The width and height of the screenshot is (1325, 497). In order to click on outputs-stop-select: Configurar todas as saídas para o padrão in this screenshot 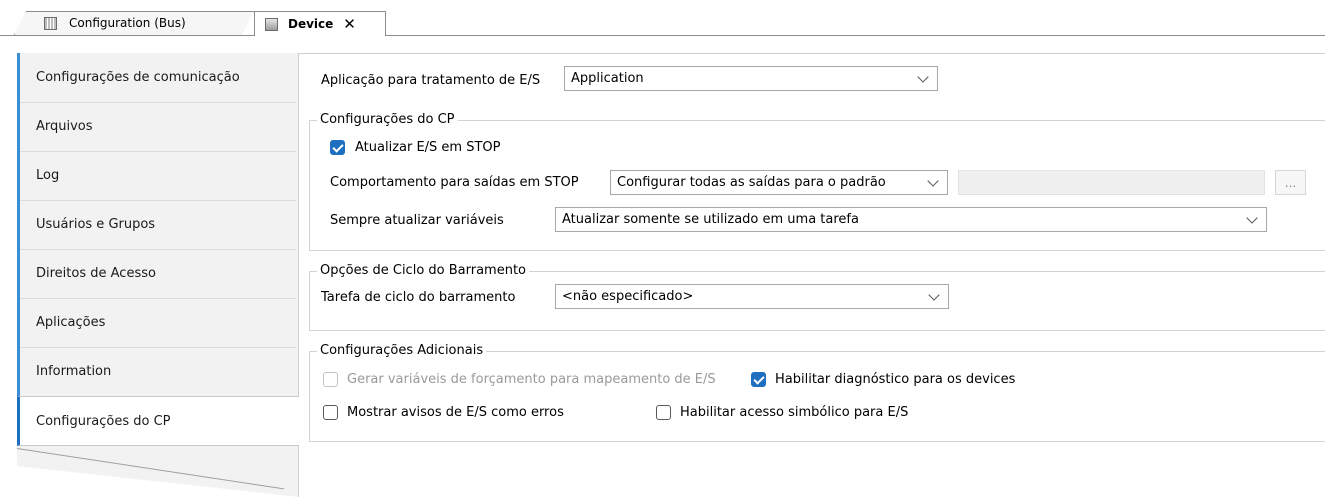, I will do `click(779, 182)`.